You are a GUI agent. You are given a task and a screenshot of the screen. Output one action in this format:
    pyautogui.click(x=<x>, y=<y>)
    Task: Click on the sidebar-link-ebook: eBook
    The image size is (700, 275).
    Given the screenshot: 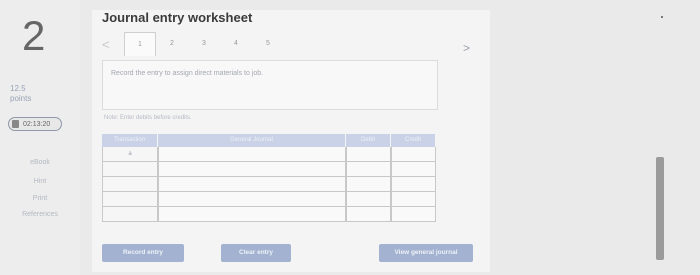 What is the action you would take?
    pyautogui.click(x=40, y=162)
    